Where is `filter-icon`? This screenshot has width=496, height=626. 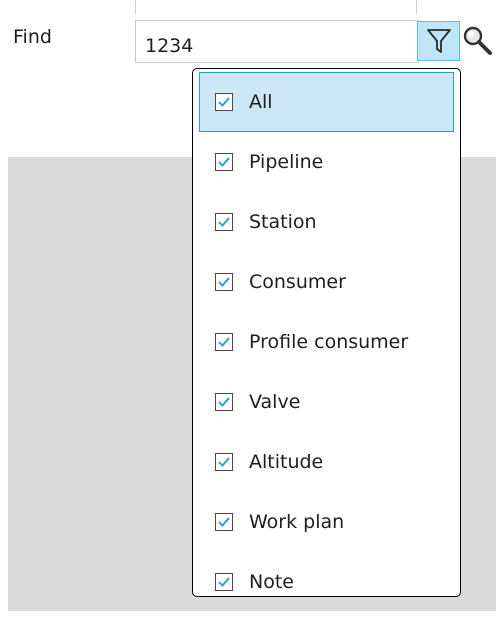
filter-icon is located at coordinates (438, 41).